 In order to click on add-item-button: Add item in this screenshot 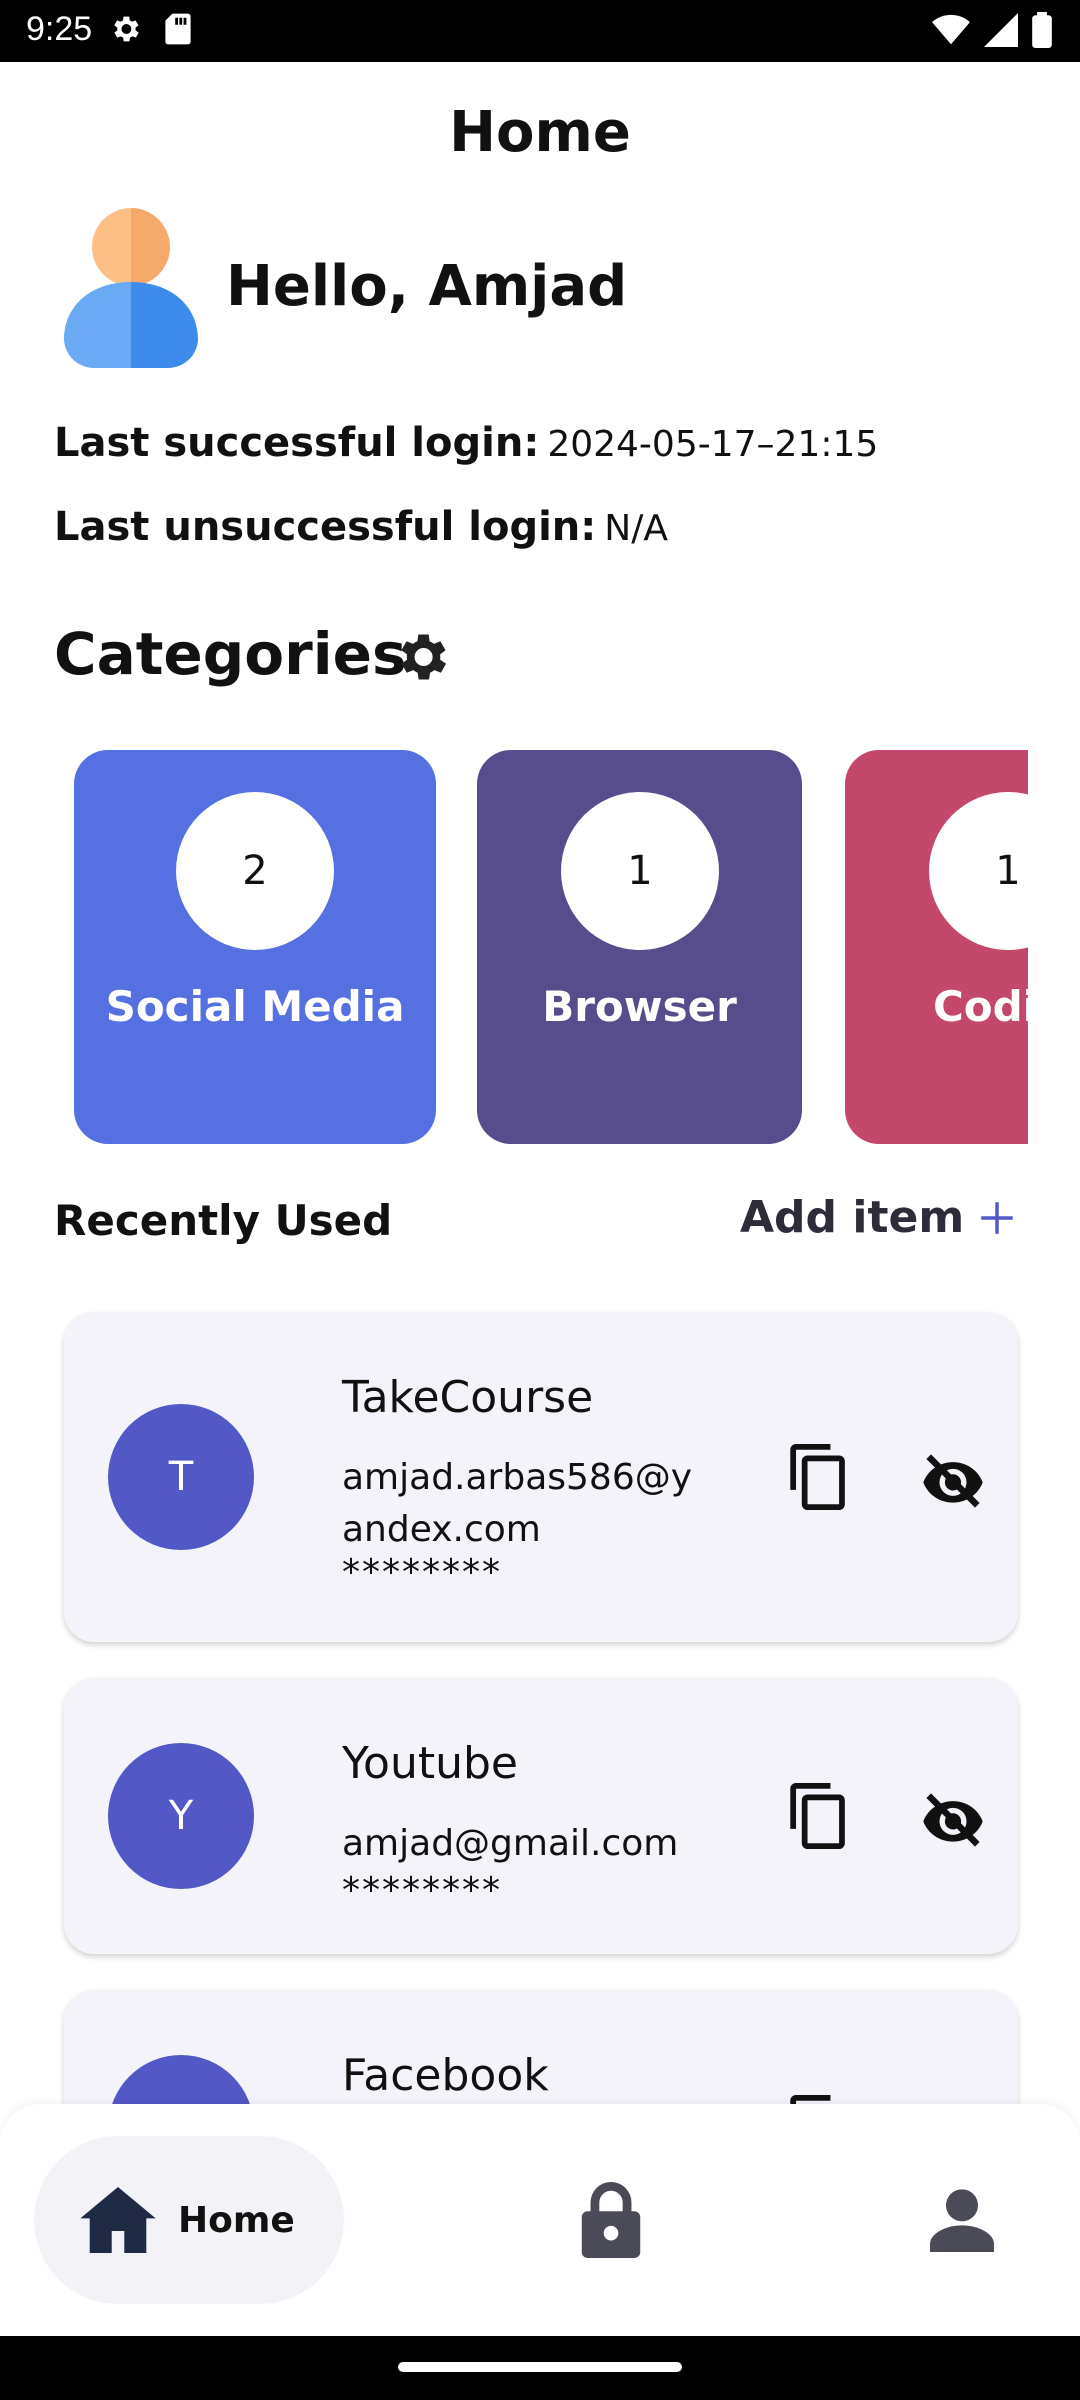, I will do `click(879, 1217)`.